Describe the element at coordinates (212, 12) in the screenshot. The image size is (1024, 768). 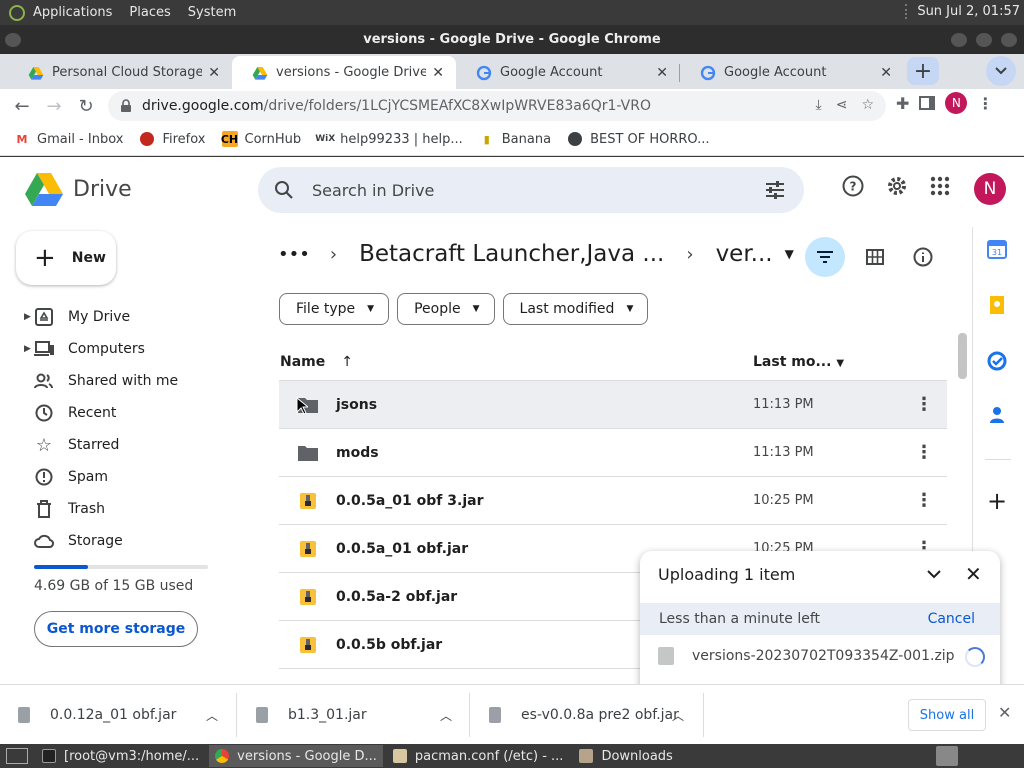
I see `menu-system: System` at that location.